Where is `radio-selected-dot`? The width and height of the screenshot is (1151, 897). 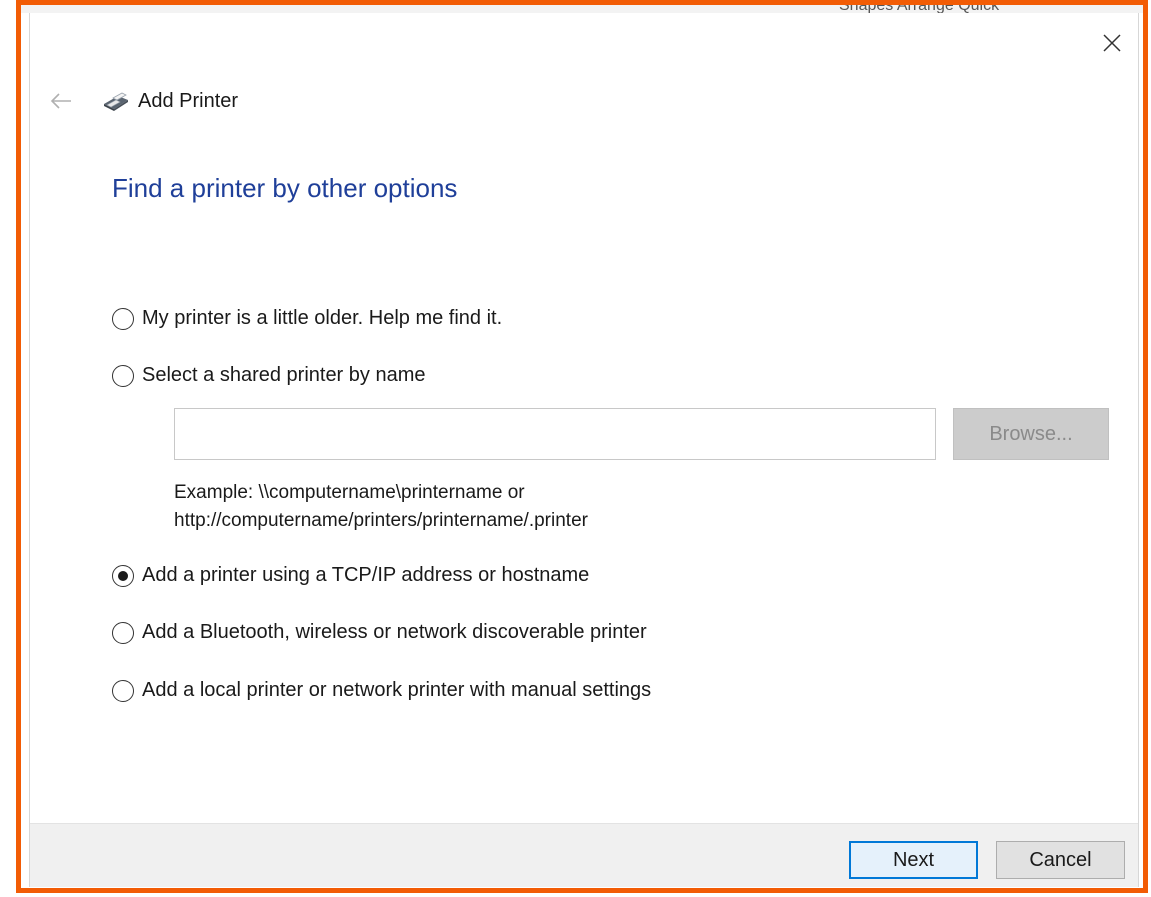 radio-selected-dot is located at coordinates (123, 575).